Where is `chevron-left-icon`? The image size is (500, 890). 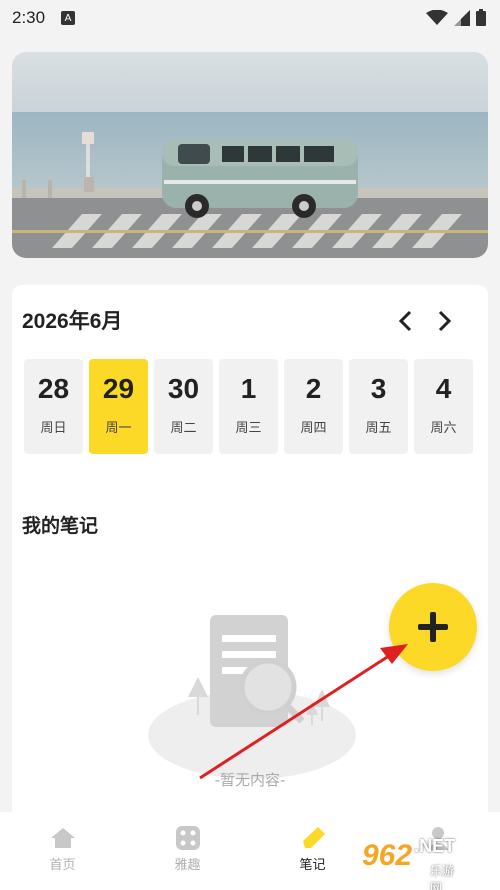 chevron-left-icon is located at coordinates (405, 321).